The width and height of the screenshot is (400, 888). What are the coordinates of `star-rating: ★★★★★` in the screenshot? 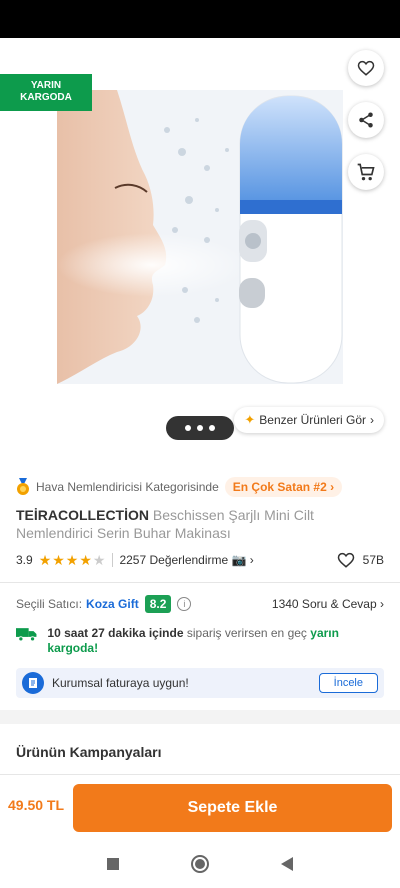 It's located at (72, 559).